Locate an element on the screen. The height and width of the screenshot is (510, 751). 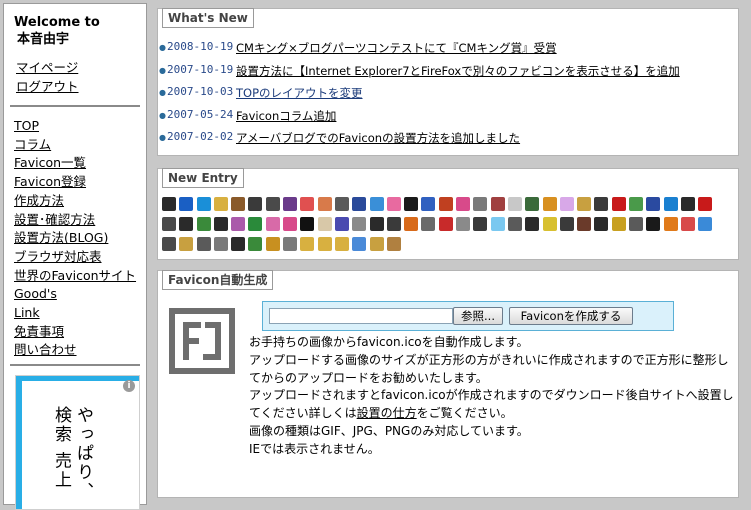
nav-column: コラム is located at coordinates (75, 145).